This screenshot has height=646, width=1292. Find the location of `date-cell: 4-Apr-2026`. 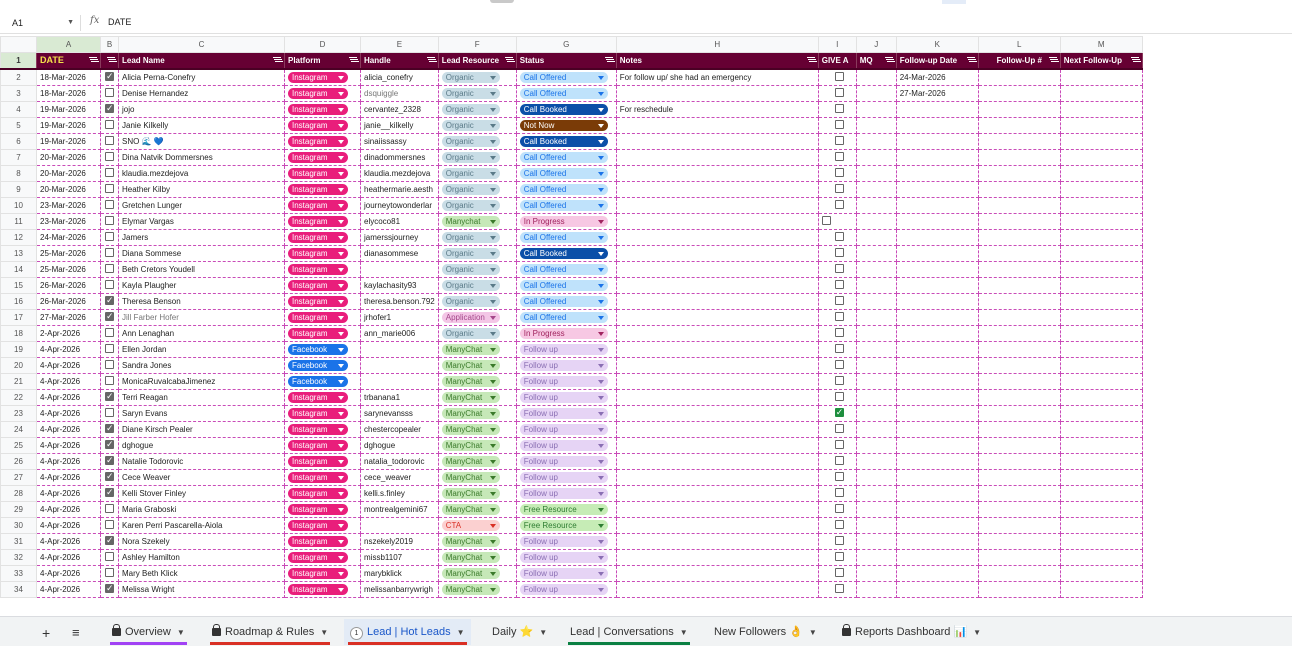

date-cell: 4-Apr-2026 is located at coordinates (68, 493).